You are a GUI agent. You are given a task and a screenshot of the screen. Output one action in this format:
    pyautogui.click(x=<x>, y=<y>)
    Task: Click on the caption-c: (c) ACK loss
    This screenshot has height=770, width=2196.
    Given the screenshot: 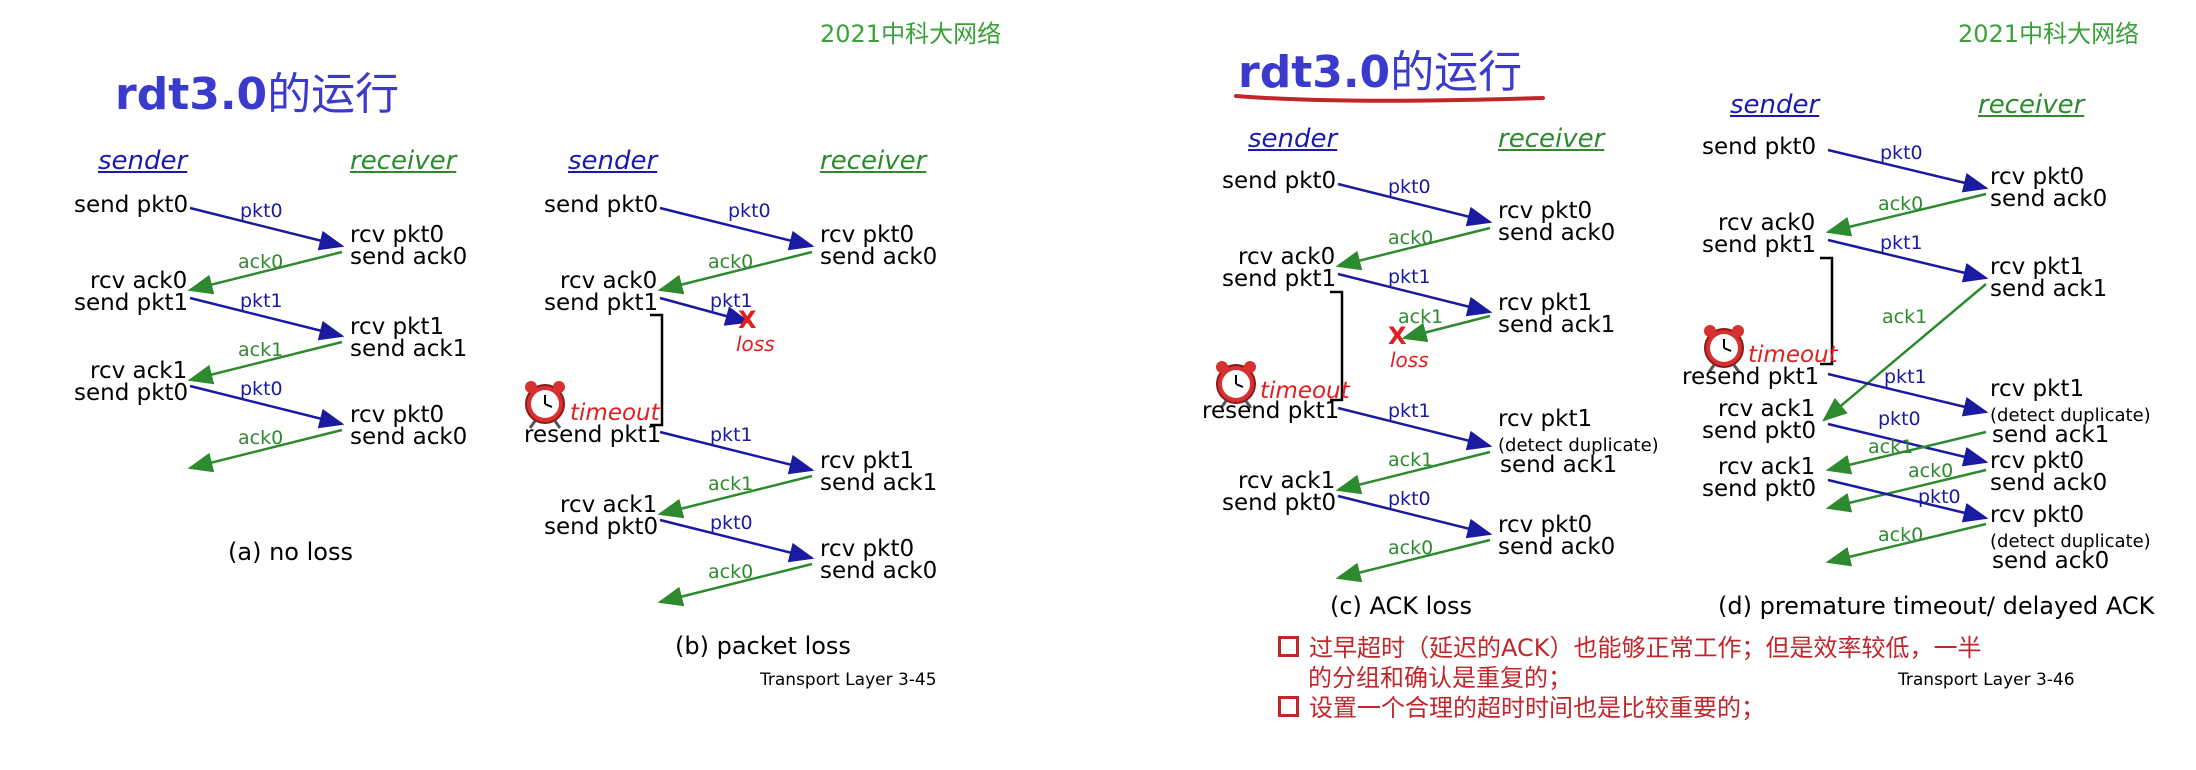 What is the action you would take?
    pyautogui.click(x=1401, y=606)
    